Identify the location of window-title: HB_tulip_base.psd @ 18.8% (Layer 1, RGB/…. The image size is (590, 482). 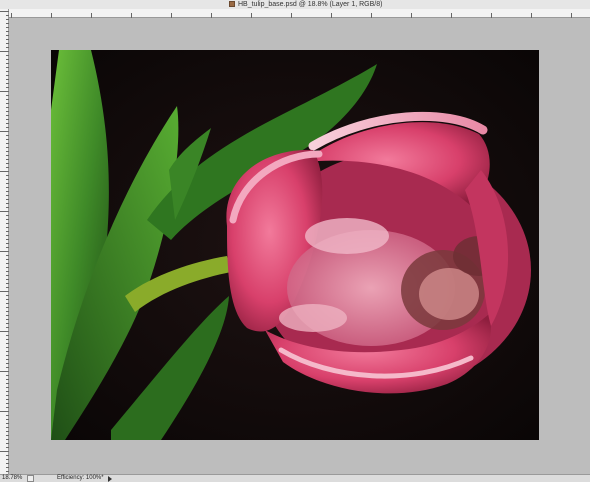
(310, 4).